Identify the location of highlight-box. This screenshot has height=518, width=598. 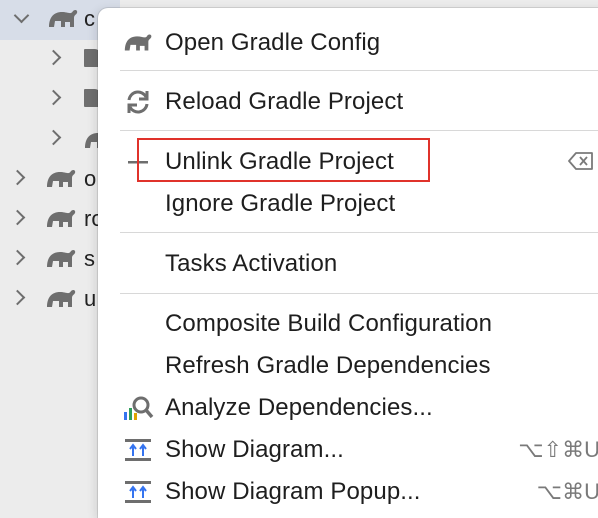
(283, 160).